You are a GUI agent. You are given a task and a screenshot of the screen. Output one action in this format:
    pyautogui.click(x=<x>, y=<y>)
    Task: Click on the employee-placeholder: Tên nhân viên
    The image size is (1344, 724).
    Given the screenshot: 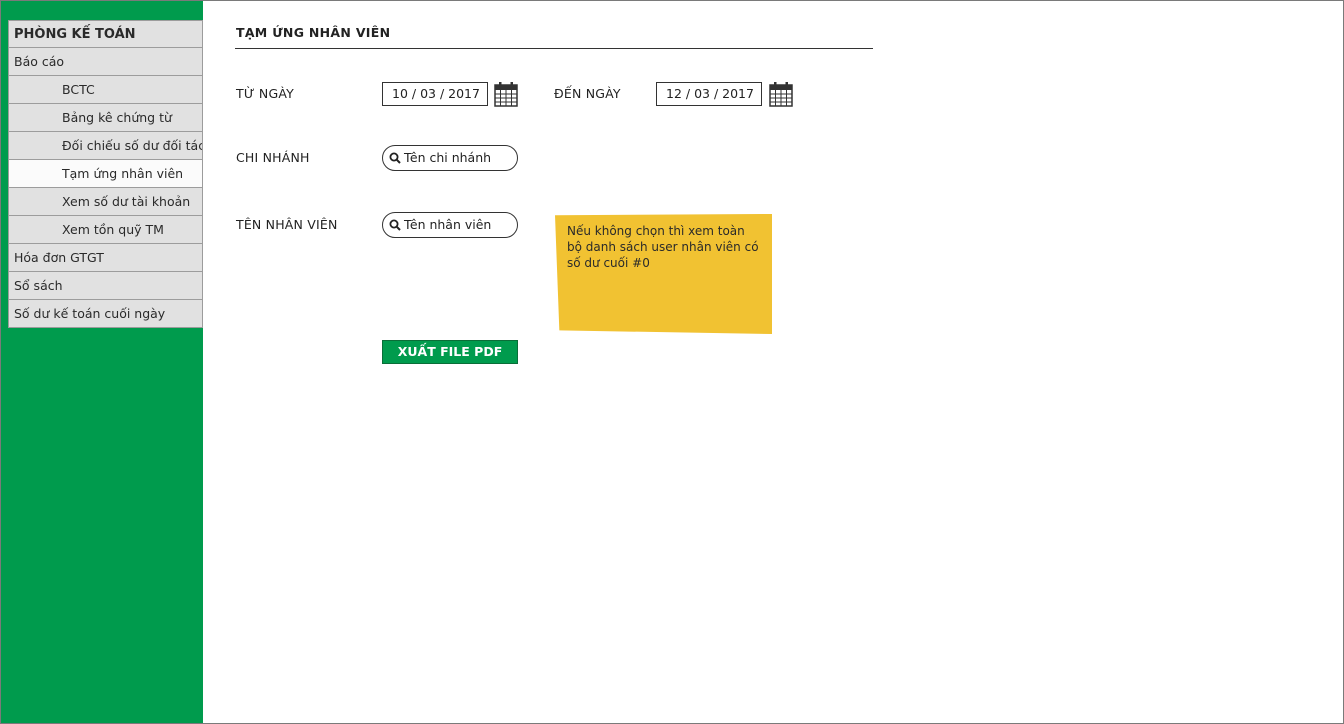 What is the action you would take?
    pyautogui.click(x=448, y=224)
    